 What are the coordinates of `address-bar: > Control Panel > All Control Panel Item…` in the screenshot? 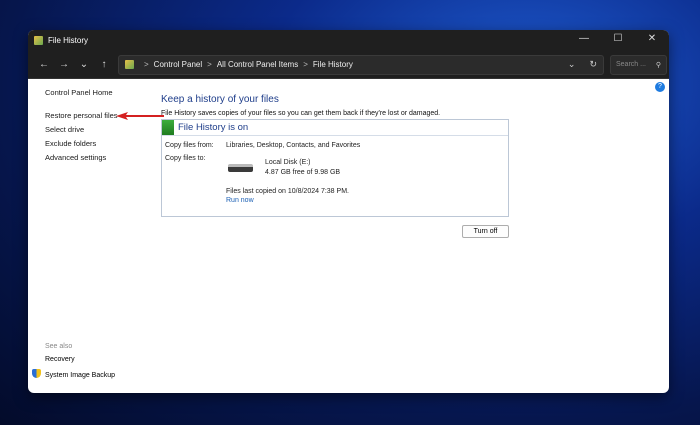 It's located at (361, 64).